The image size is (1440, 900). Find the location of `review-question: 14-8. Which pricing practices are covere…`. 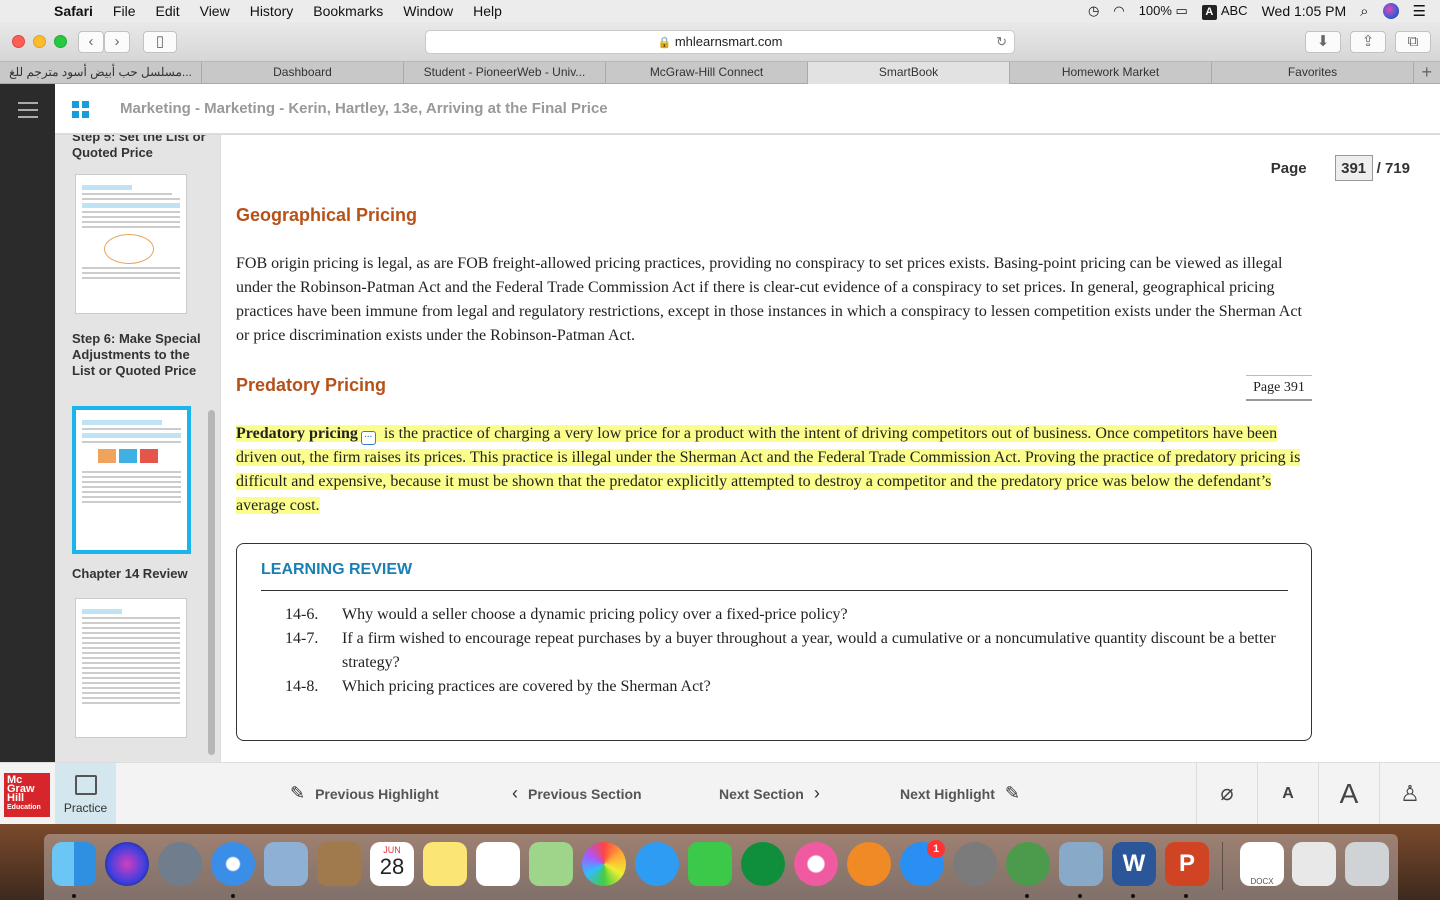

review-question: 14-8. Which pricing practices are covere… is located at coordinates (785, 687).